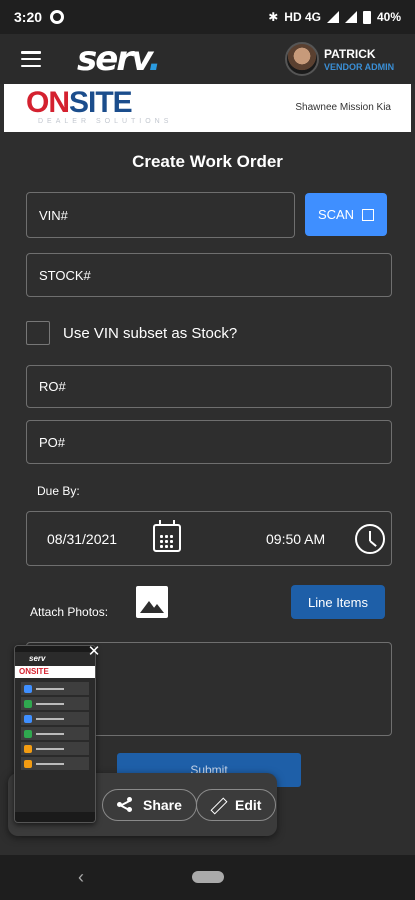 The height and width of the screenshot is (900, 415). I want to click on po-input: PO#, so click(209, 442).